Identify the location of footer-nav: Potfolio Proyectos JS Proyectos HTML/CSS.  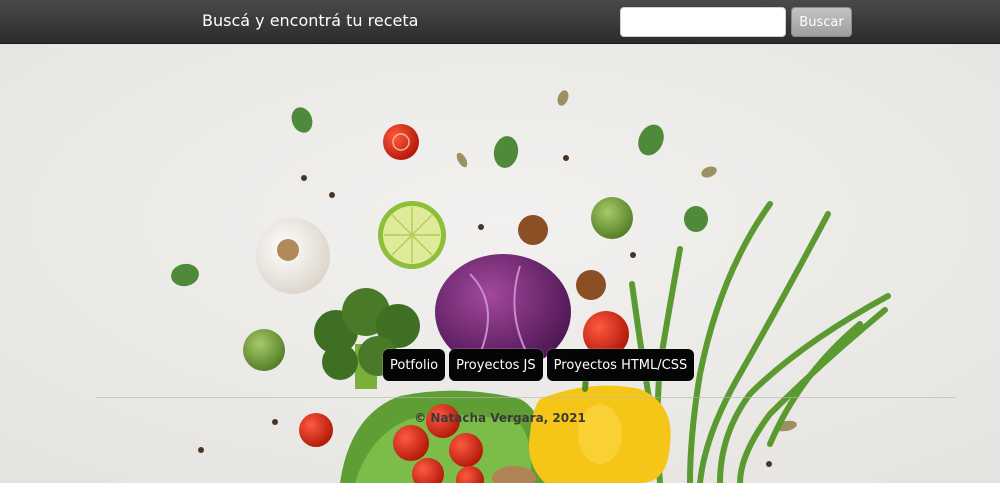
(539, 365).